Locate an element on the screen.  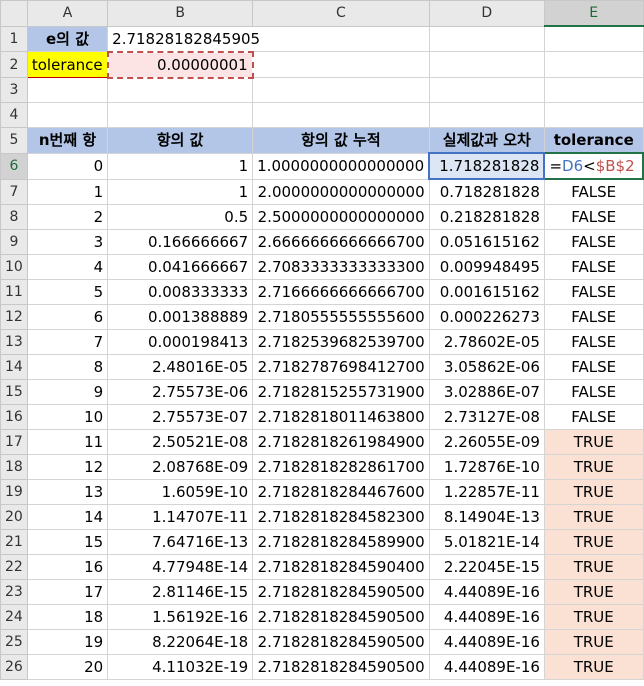
cell-n: 8 is located at coordinates (67, 367).